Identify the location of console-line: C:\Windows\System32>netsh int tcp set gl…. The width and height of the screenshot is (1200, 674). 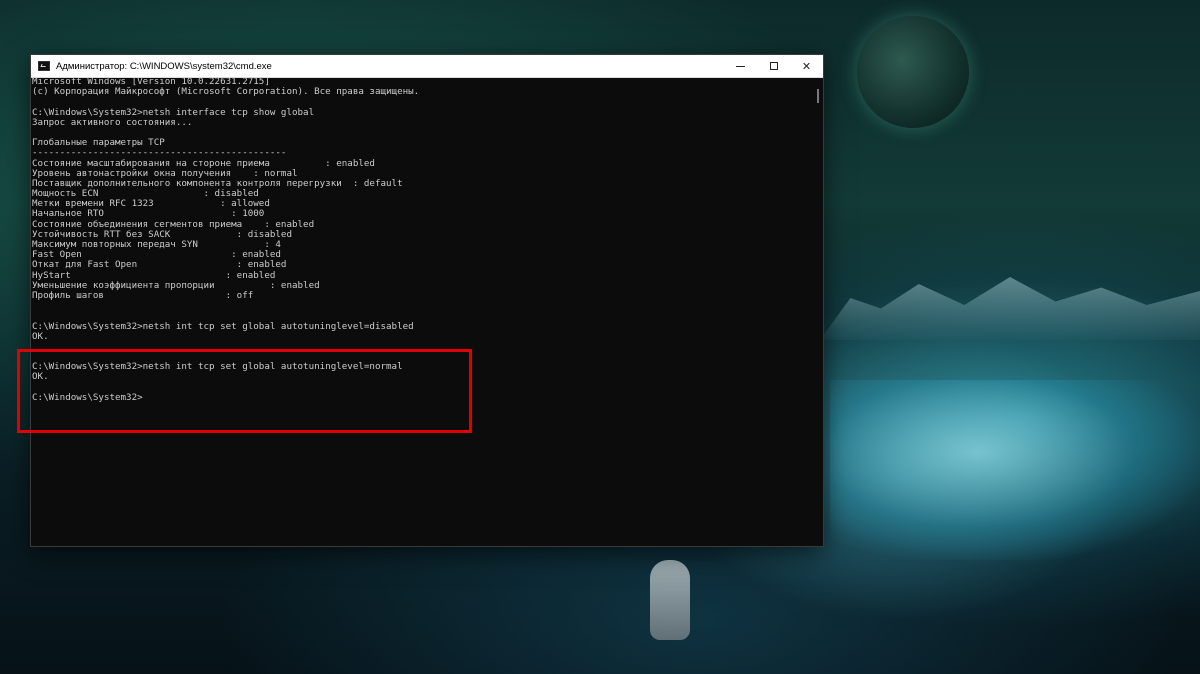
(223, 326).